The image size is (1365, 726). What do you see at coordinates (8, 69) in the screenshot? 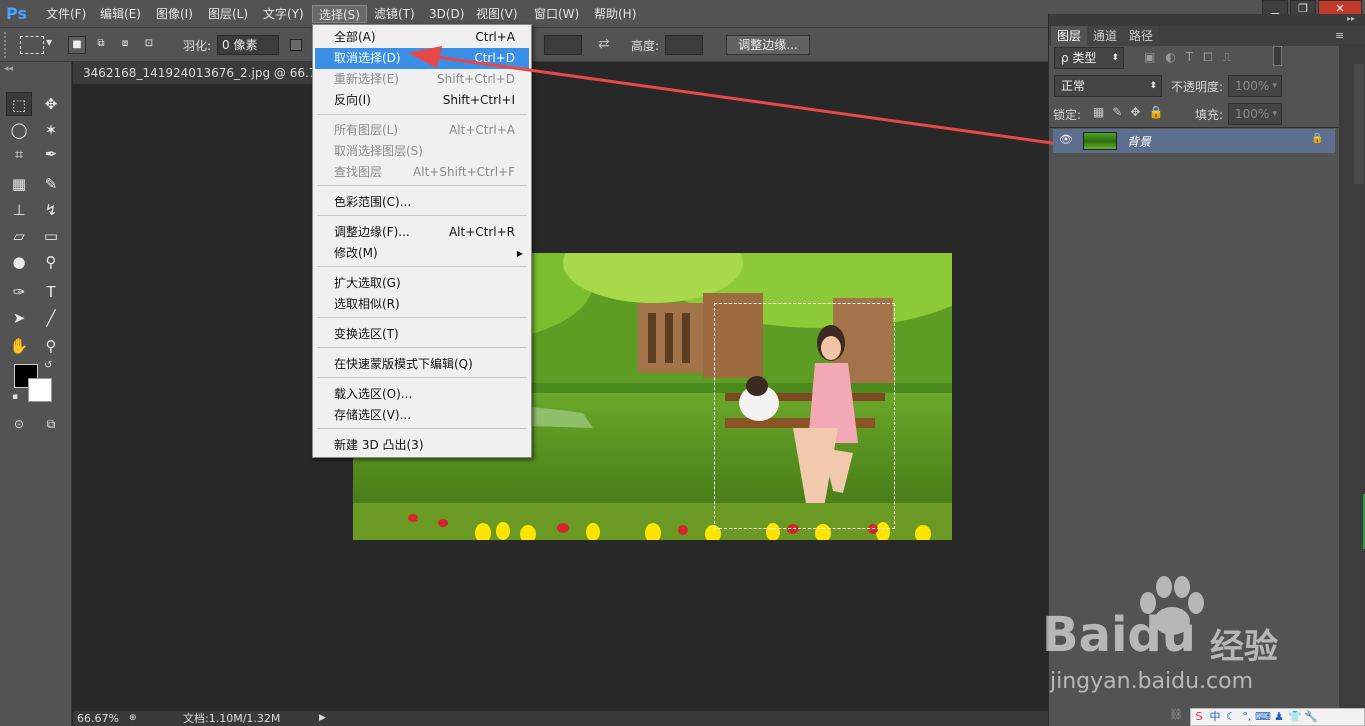
I see `collapse-icon: ◂◂` at bounding box center [8, 69].